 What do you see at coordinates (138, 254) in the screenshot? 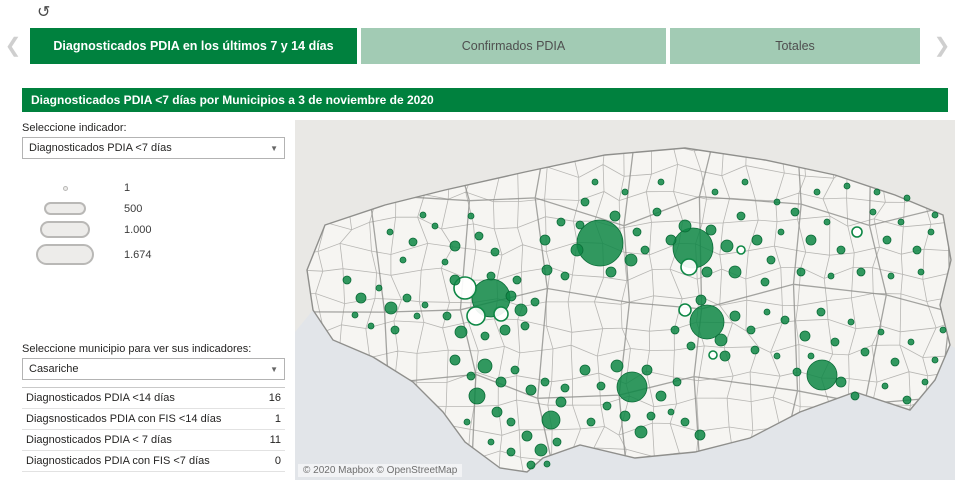
I see `legend-value: 1.674` at bounding box center [138, 254].